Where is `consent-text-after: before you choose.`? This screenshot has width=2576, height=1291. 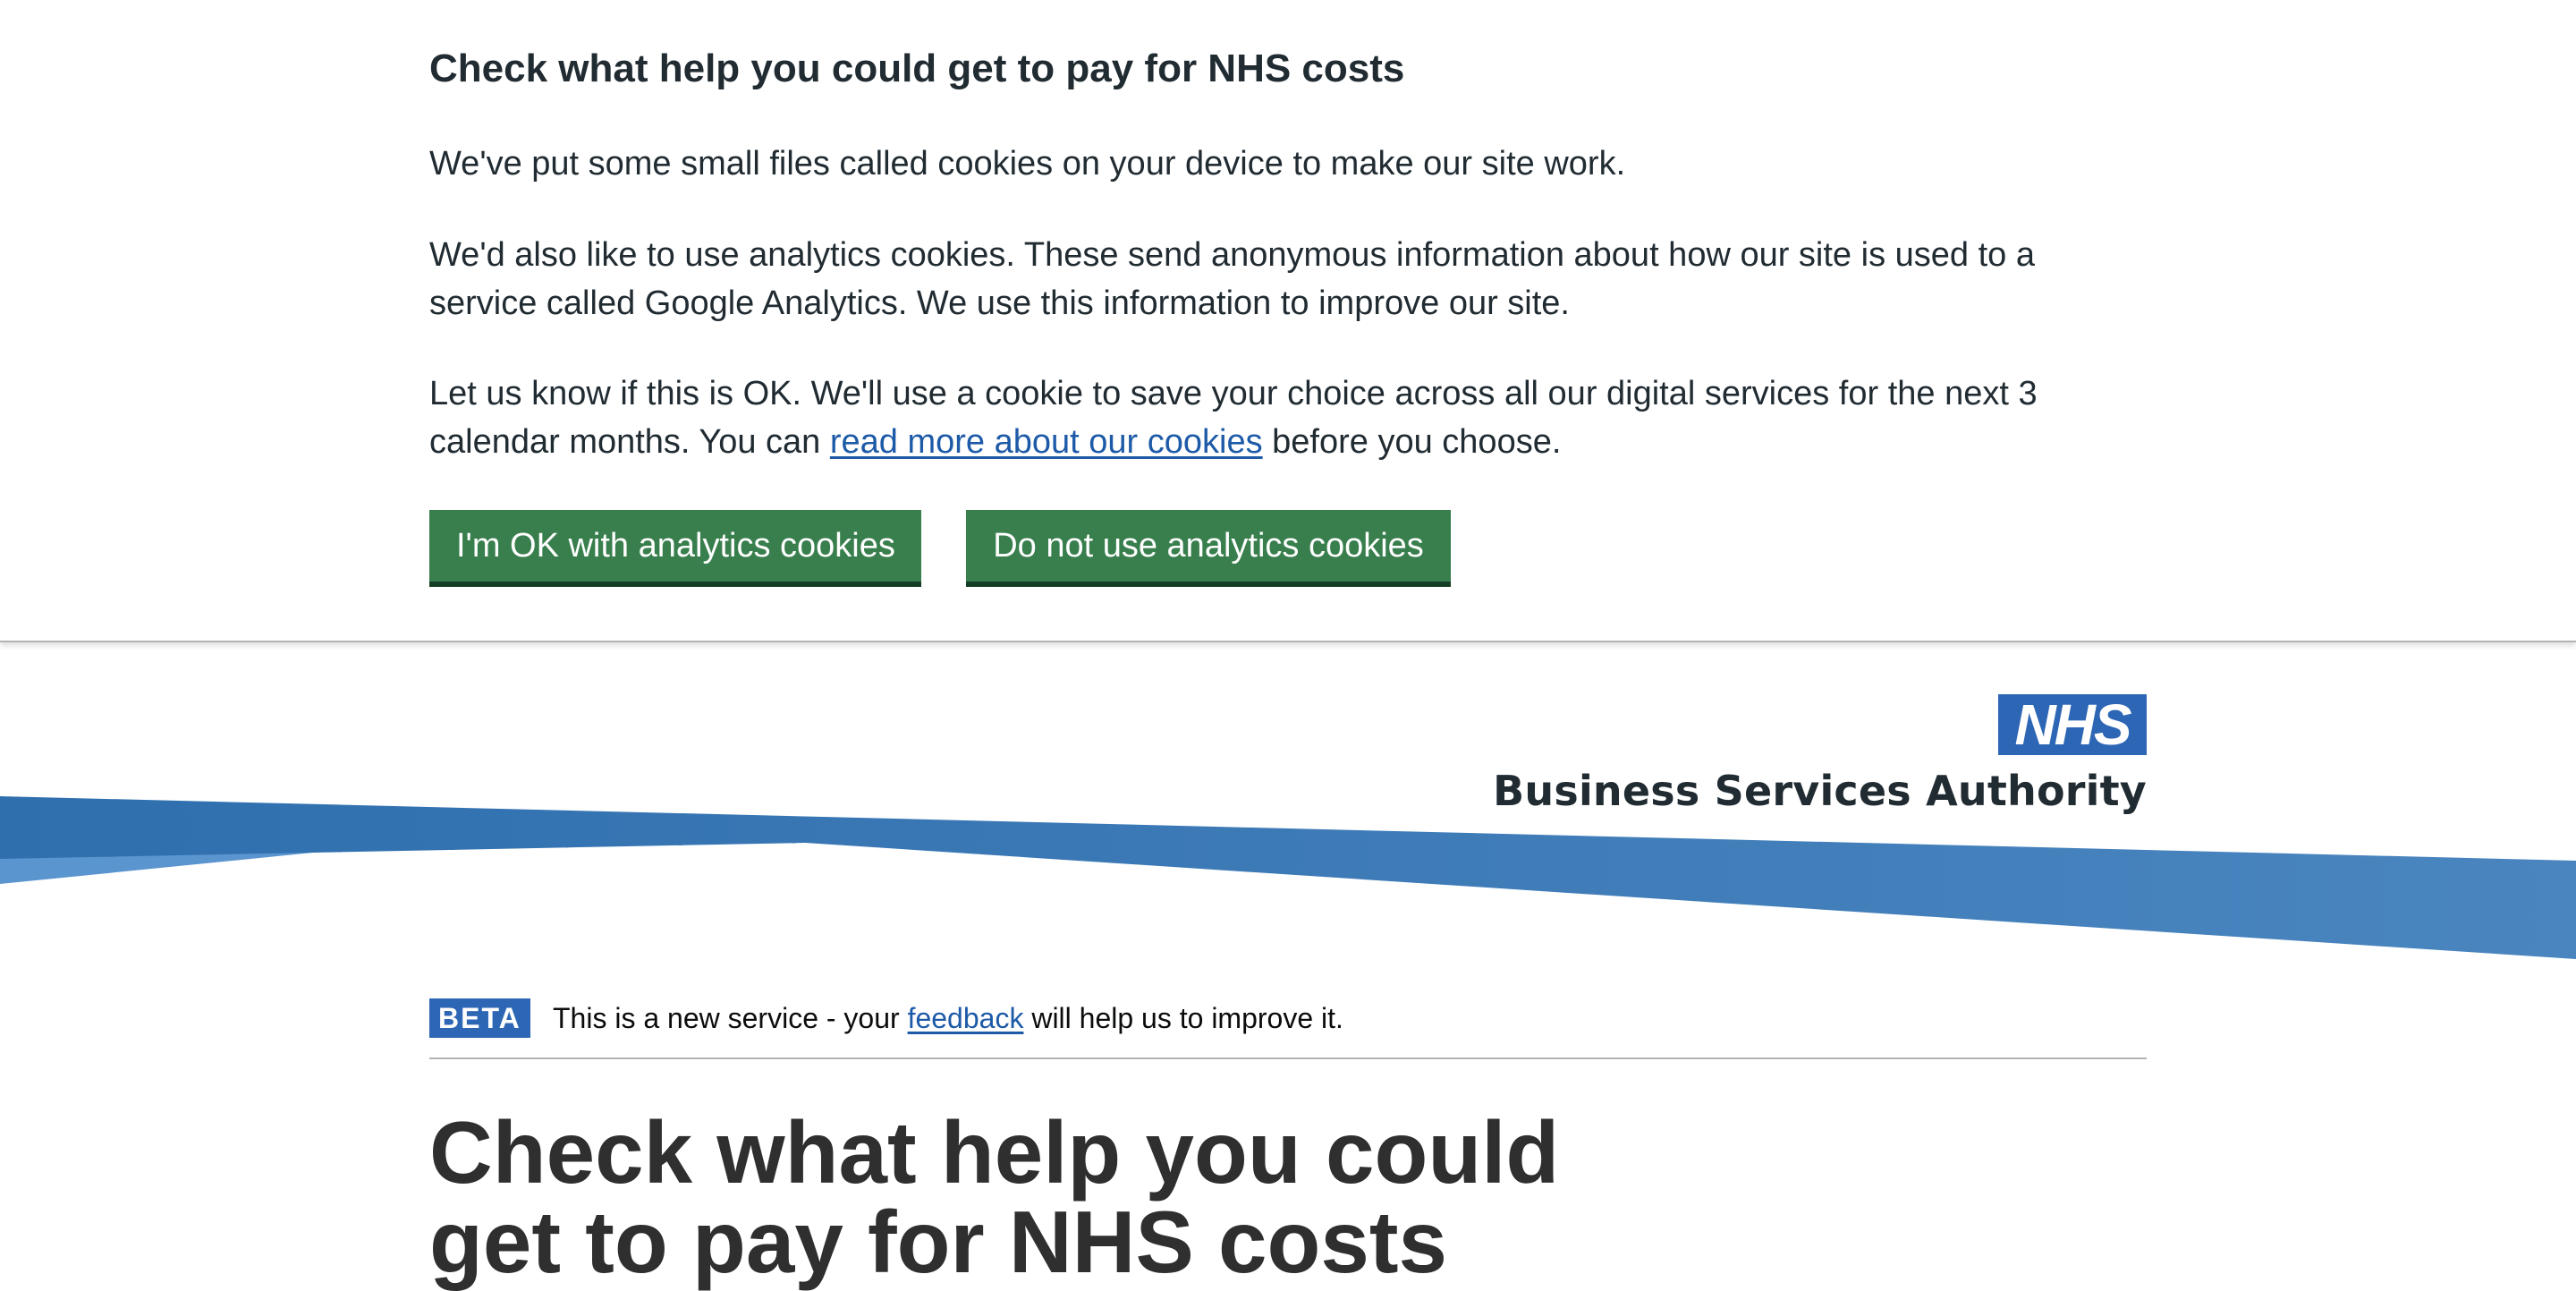
consent-text-after: before you choose. is located at coordinates (1412, 442).